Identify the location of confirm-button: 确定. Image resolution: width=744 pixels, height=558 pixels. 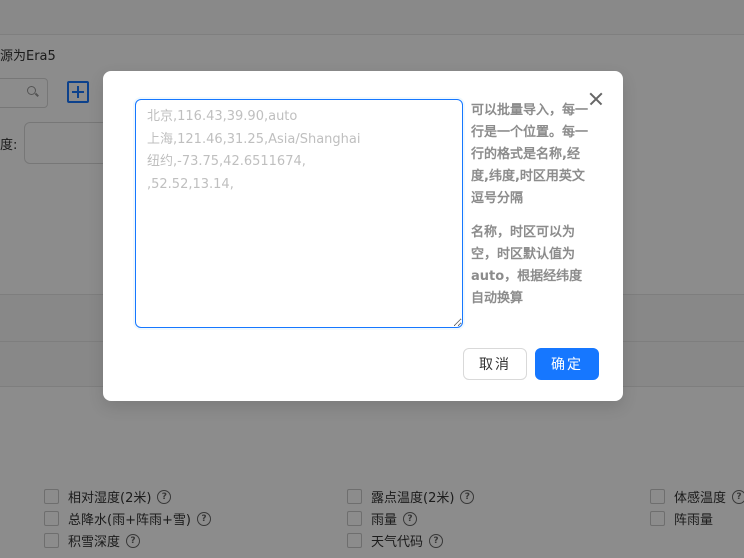
(567, 364).